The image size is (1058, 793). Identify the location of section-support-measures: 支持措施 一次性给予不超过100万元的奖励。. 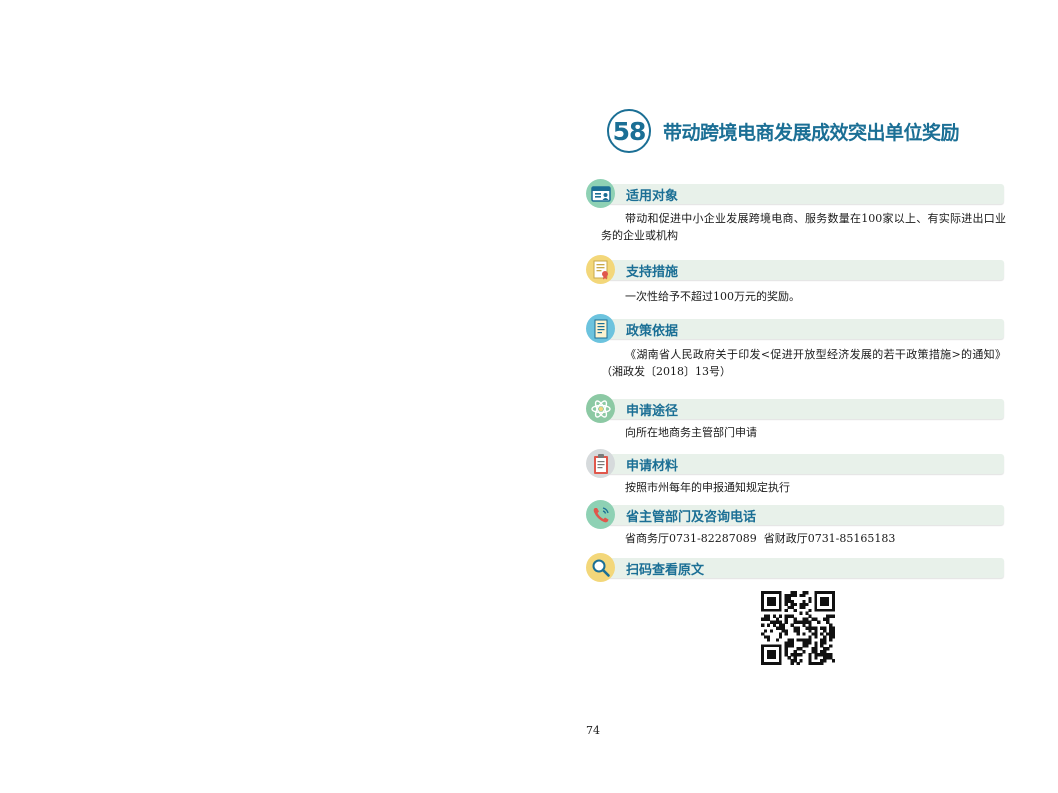
(796, 280).